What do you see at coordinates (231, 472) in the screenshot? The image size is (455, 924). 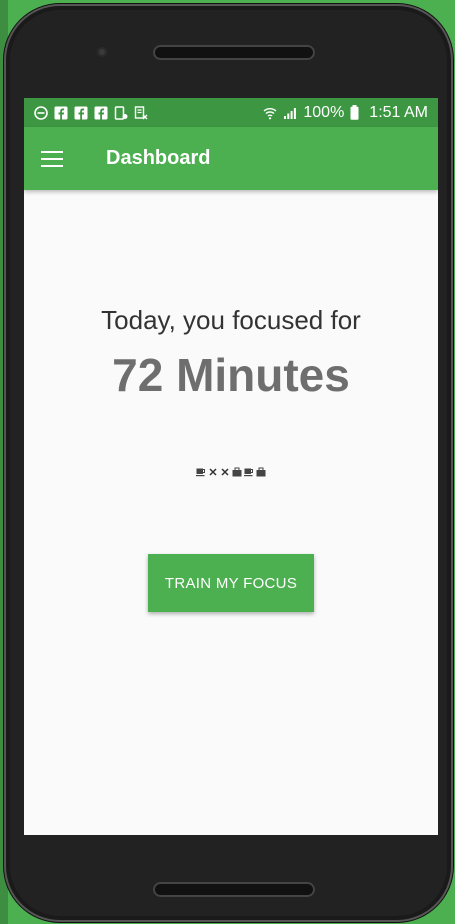 I see `focus-history` at bounding box center [231, 472].